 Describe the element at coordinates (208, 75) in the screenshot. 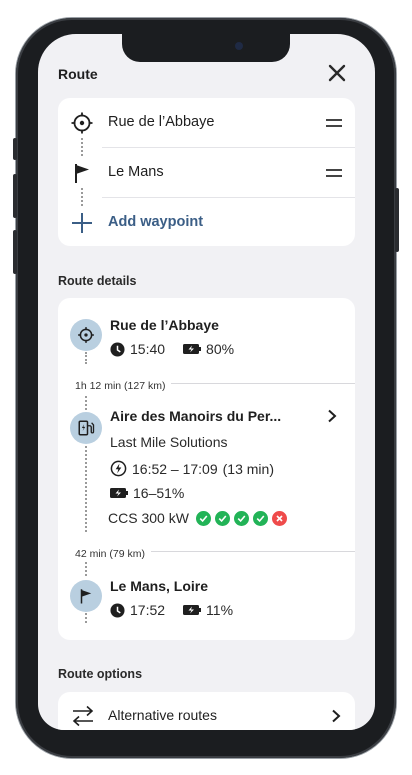

I see `header: Route` at that location.